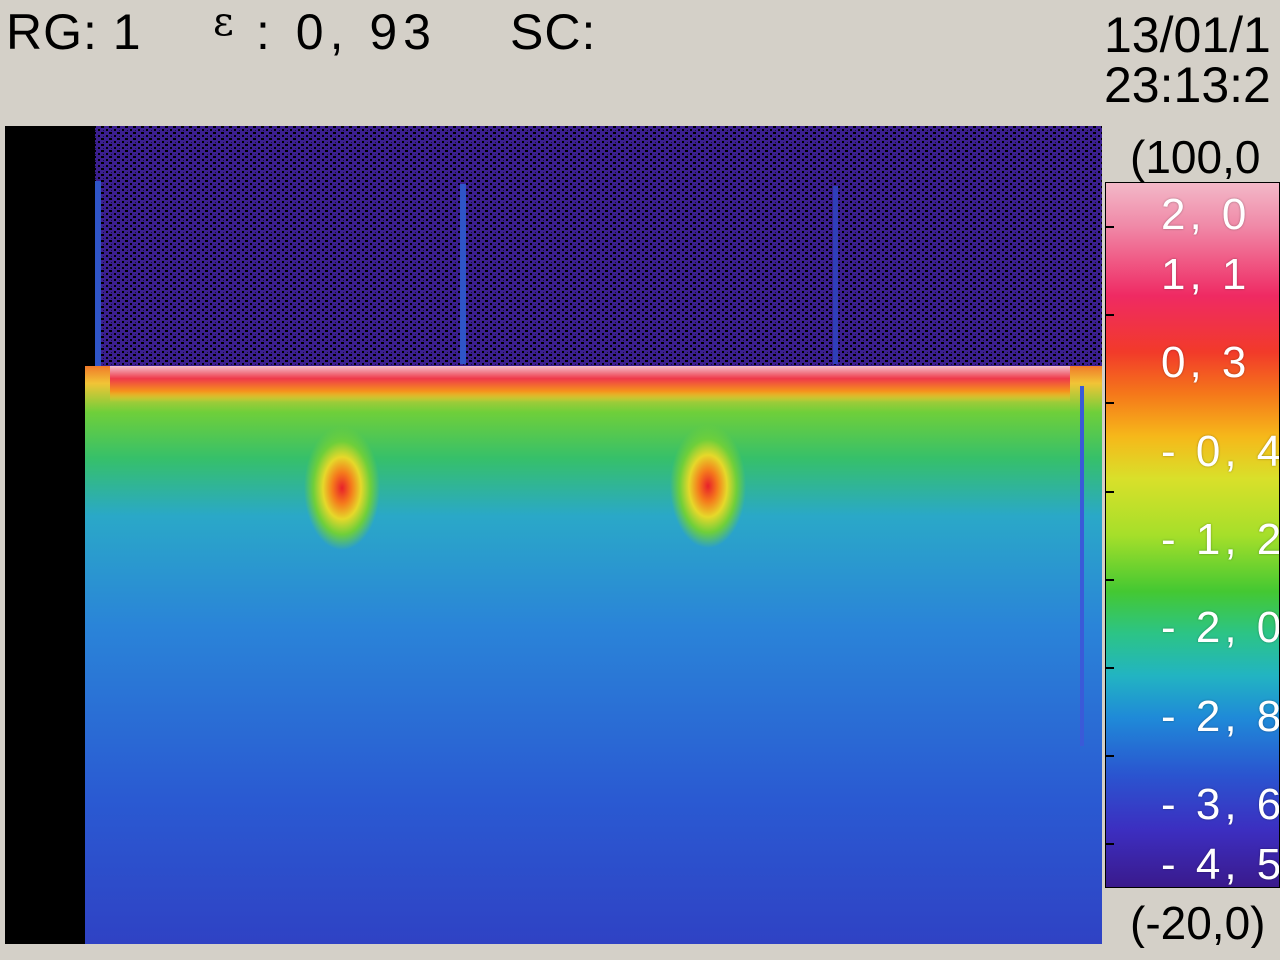  Describe the element at coordinates (1220, 540) in the screenshot. I see `scale-label: - 1, 2` at that location.